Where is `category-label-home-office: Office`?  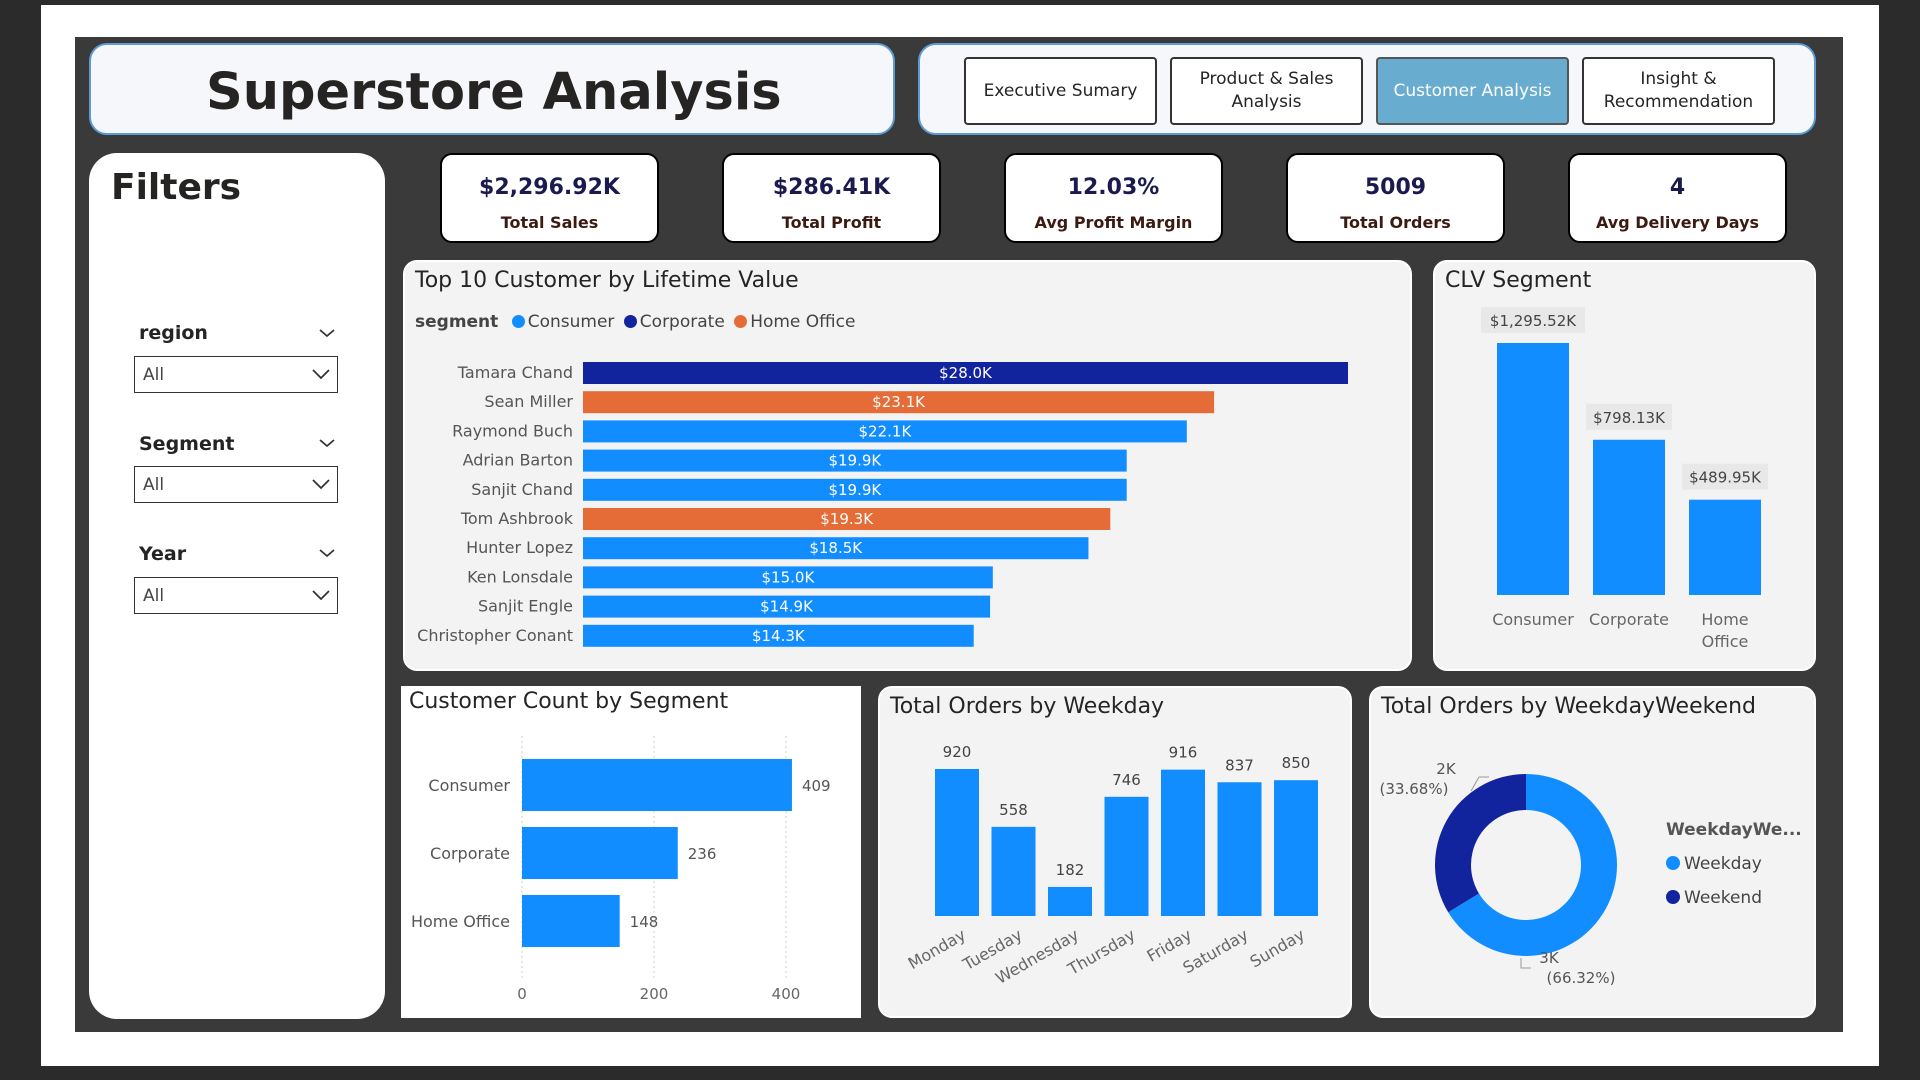 category-label-home-office: Office is located at coordinates (1725, 641).